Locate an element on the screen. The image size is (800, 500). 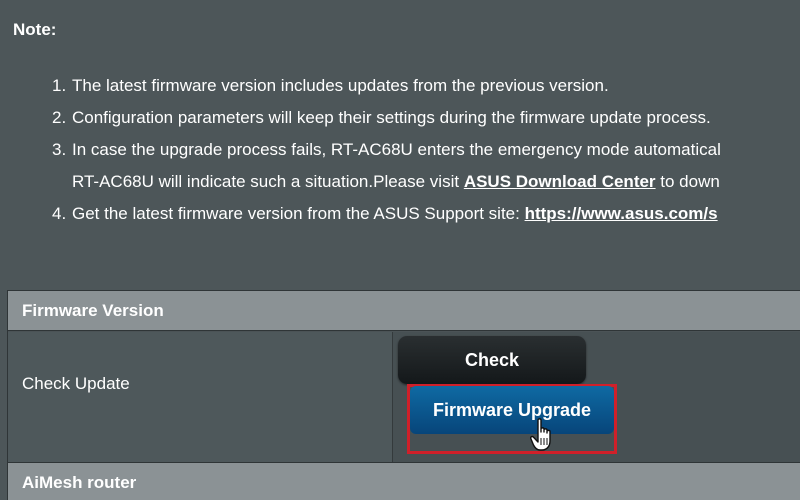
asus-support-link: https://www.asus.com/s is located at coordinates (621, 213).